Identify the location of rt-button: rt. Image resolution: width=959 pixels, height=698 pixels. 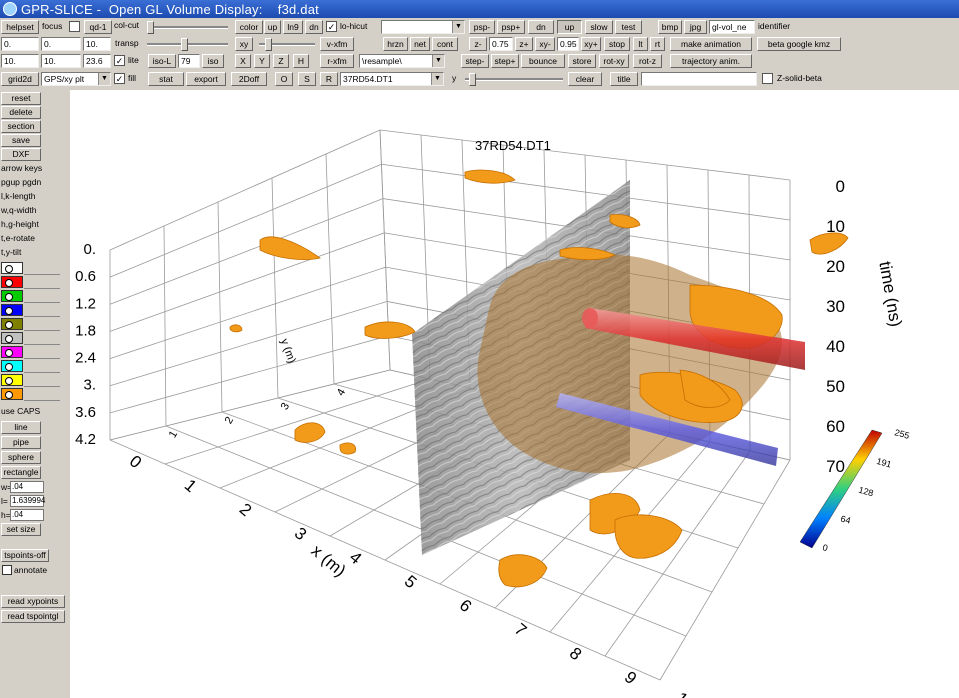
(657, 44).